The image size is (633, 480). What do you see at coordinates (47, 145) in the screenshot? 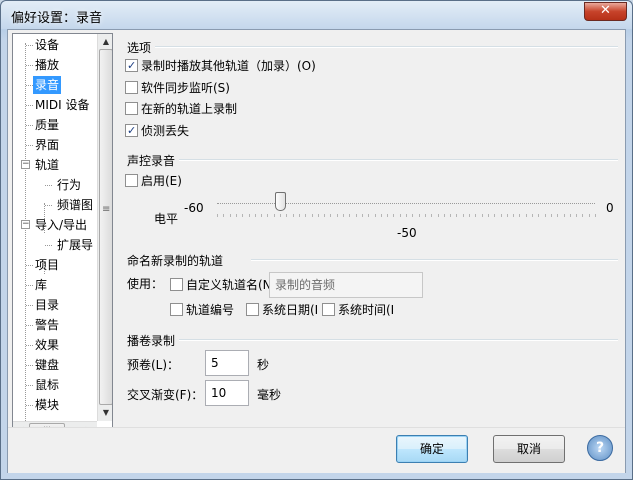
I see `sidebar-item-interface: 界面` at bounding box center [47, 145].